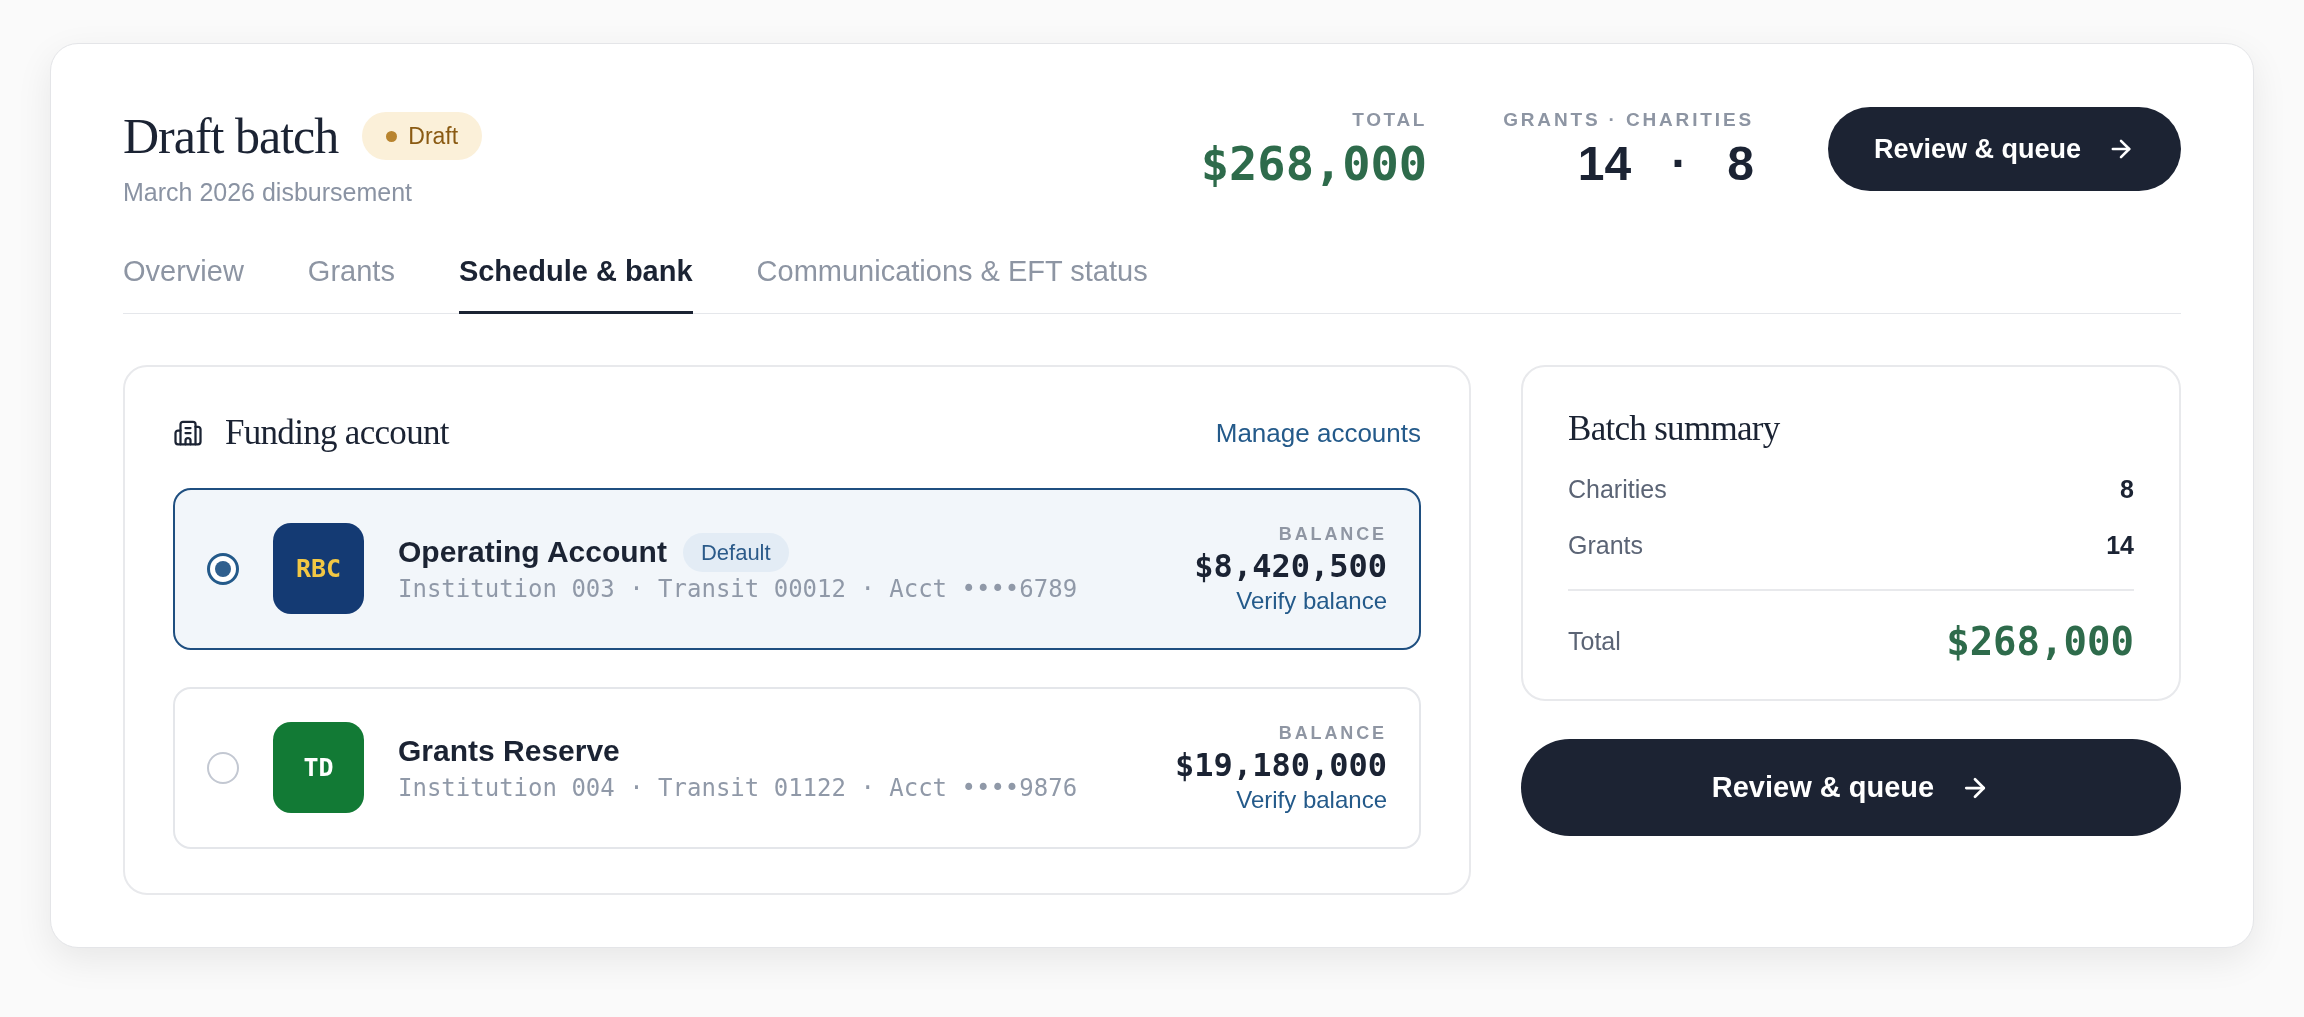 The height and width of the screenshot is (1017, 2304). I want to click on bank-code: TD, so click(318, 767).